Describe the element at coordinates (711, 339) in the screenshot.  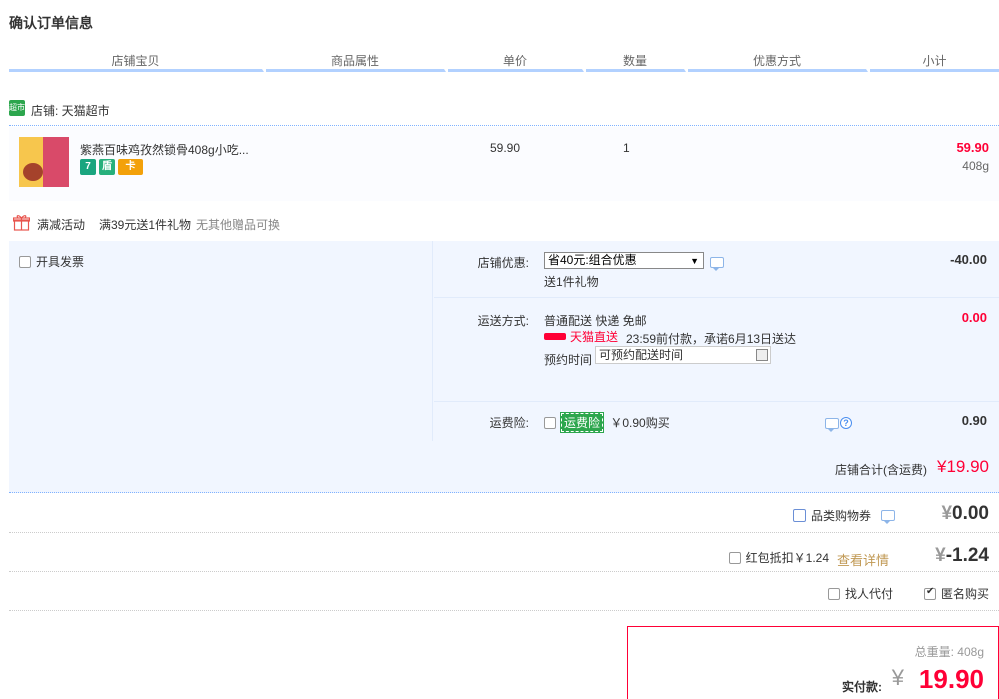
I see `delivery-promise: 23:59前付款，承诺6月13日送达` at that location.